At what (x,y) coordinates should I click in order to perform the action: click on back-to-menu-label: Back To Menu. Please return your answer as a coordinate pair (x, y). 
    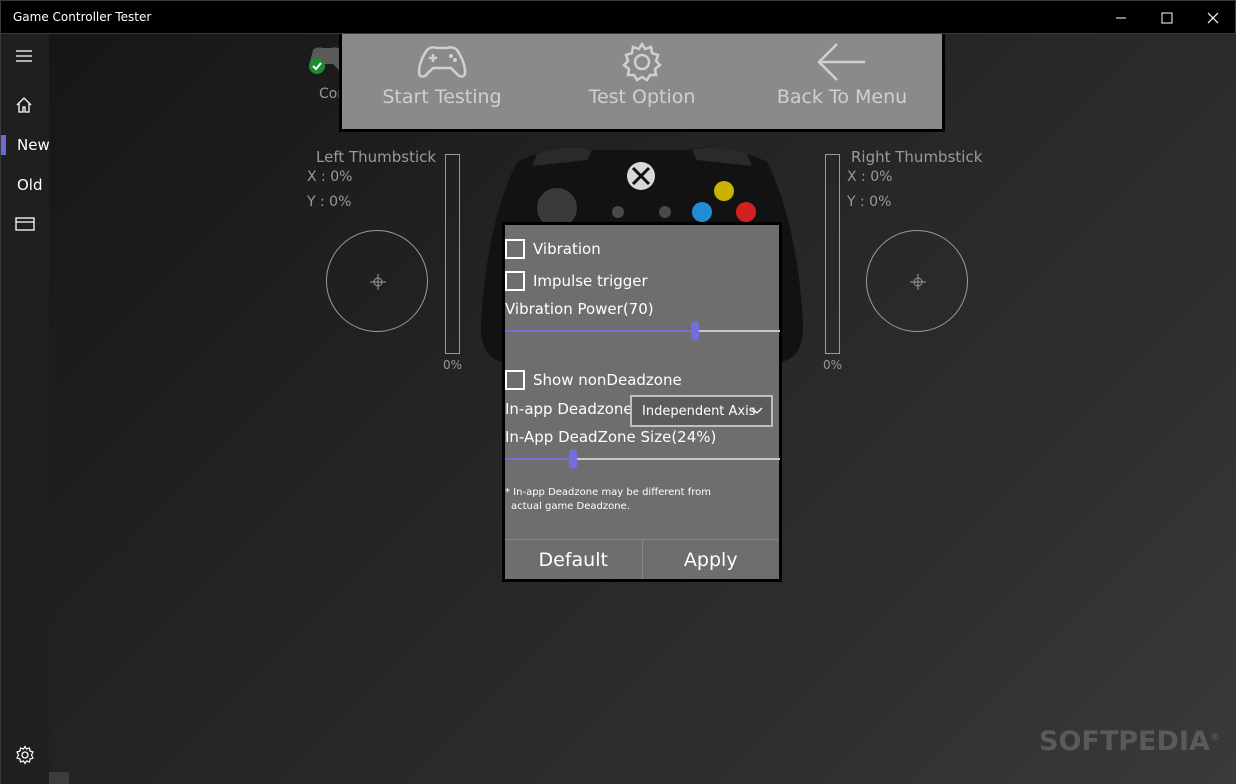
    Looking at the image, I should click on (842, 97).